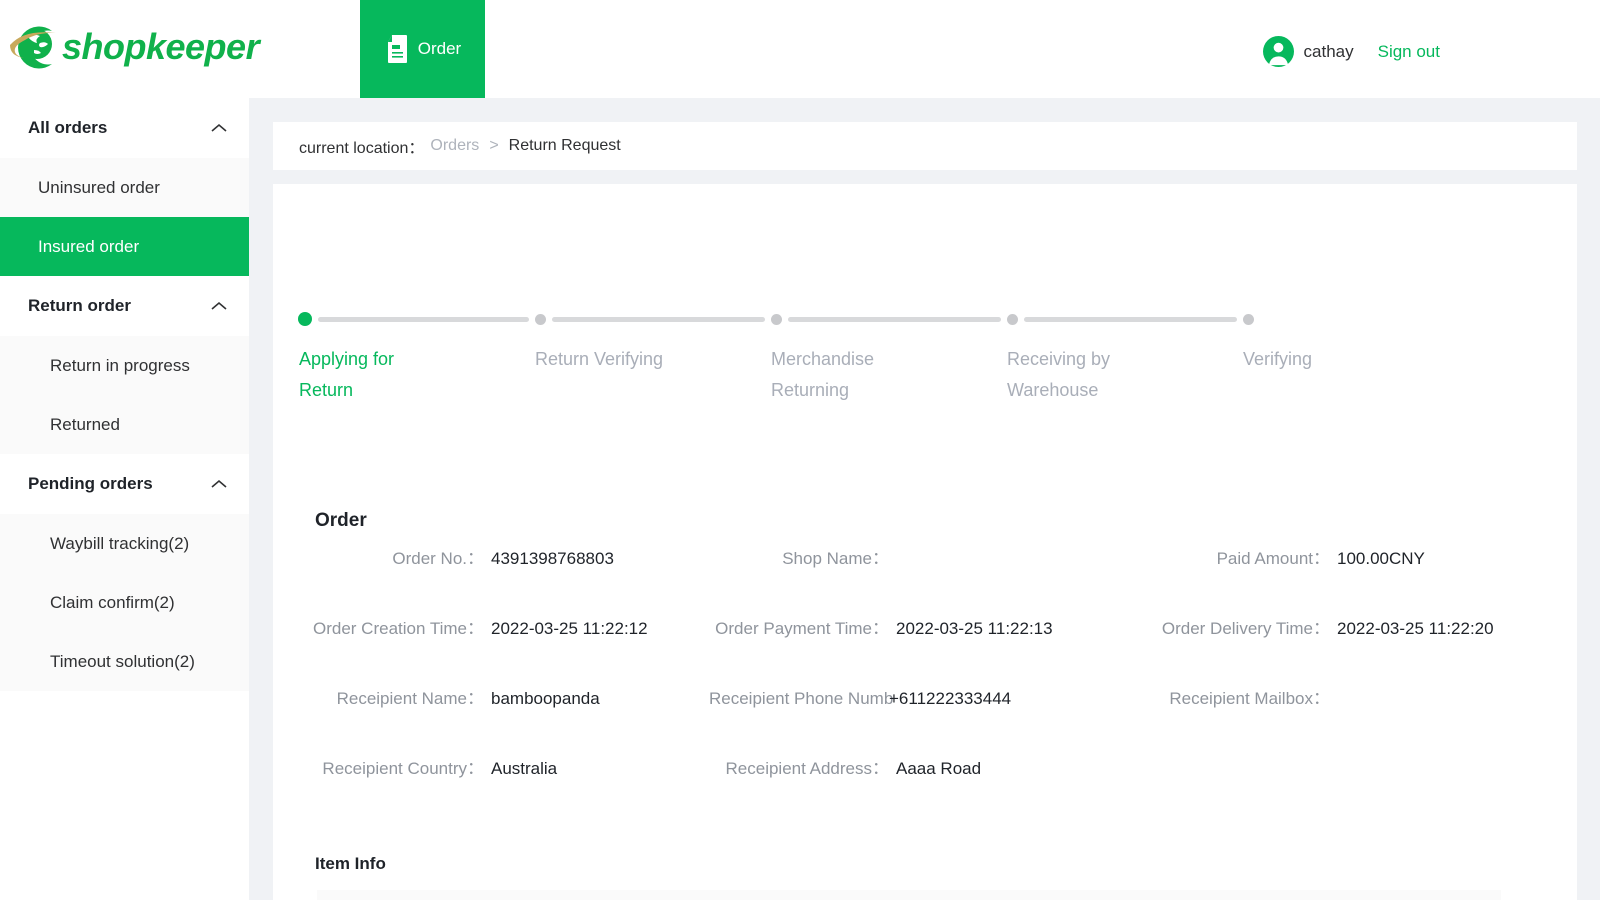 The width and height of the screenshot is (1600, 900). What do you see at coordinates (569, 628) in the screenshot?
I see `field-value: 2022-03-25 11:22:12` at bounding box center [569, 628].